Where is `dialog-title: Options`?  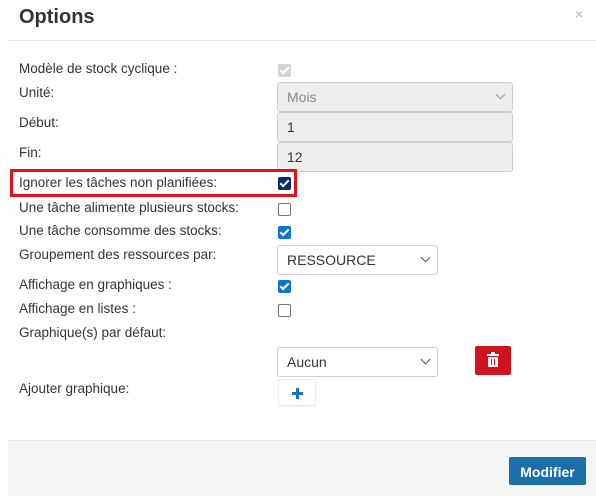
dialog-title: Options is located at coordinates (57, 17).